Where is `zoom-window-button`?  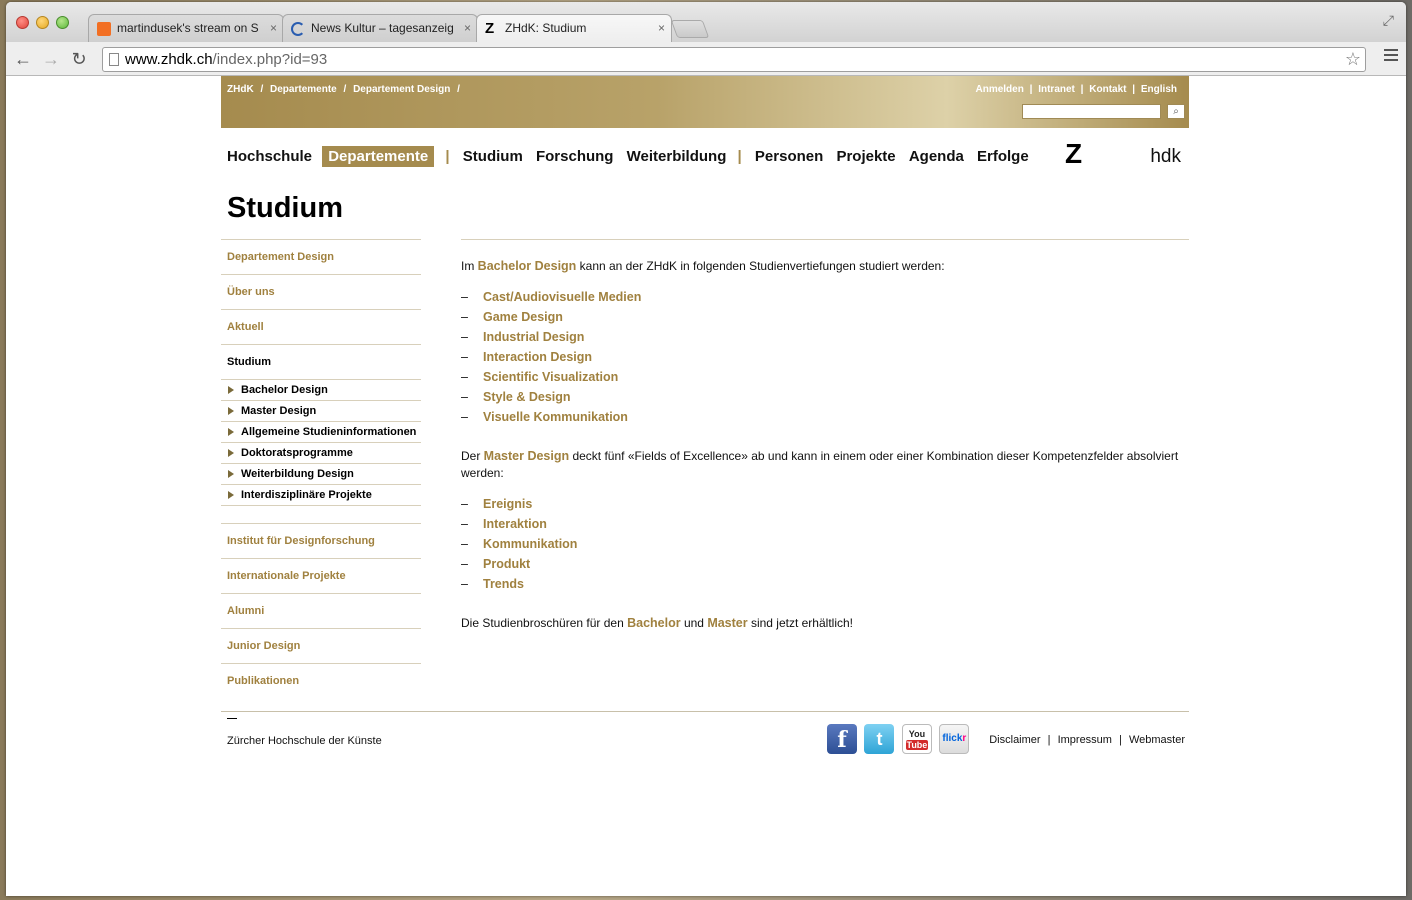 zoom-window-button is located at coordinates (62, 22).